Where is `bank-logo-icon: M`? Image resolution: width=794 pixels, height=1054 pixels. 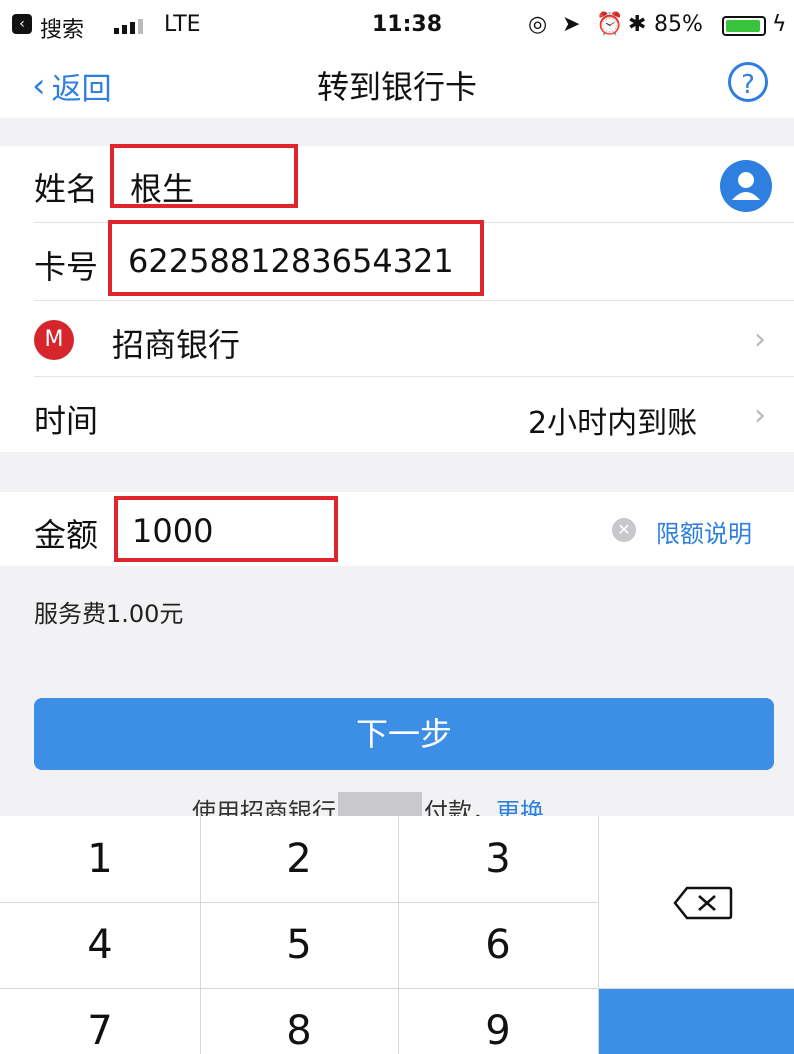 bank-logo-icon: M is located at coordinates (54, 340).